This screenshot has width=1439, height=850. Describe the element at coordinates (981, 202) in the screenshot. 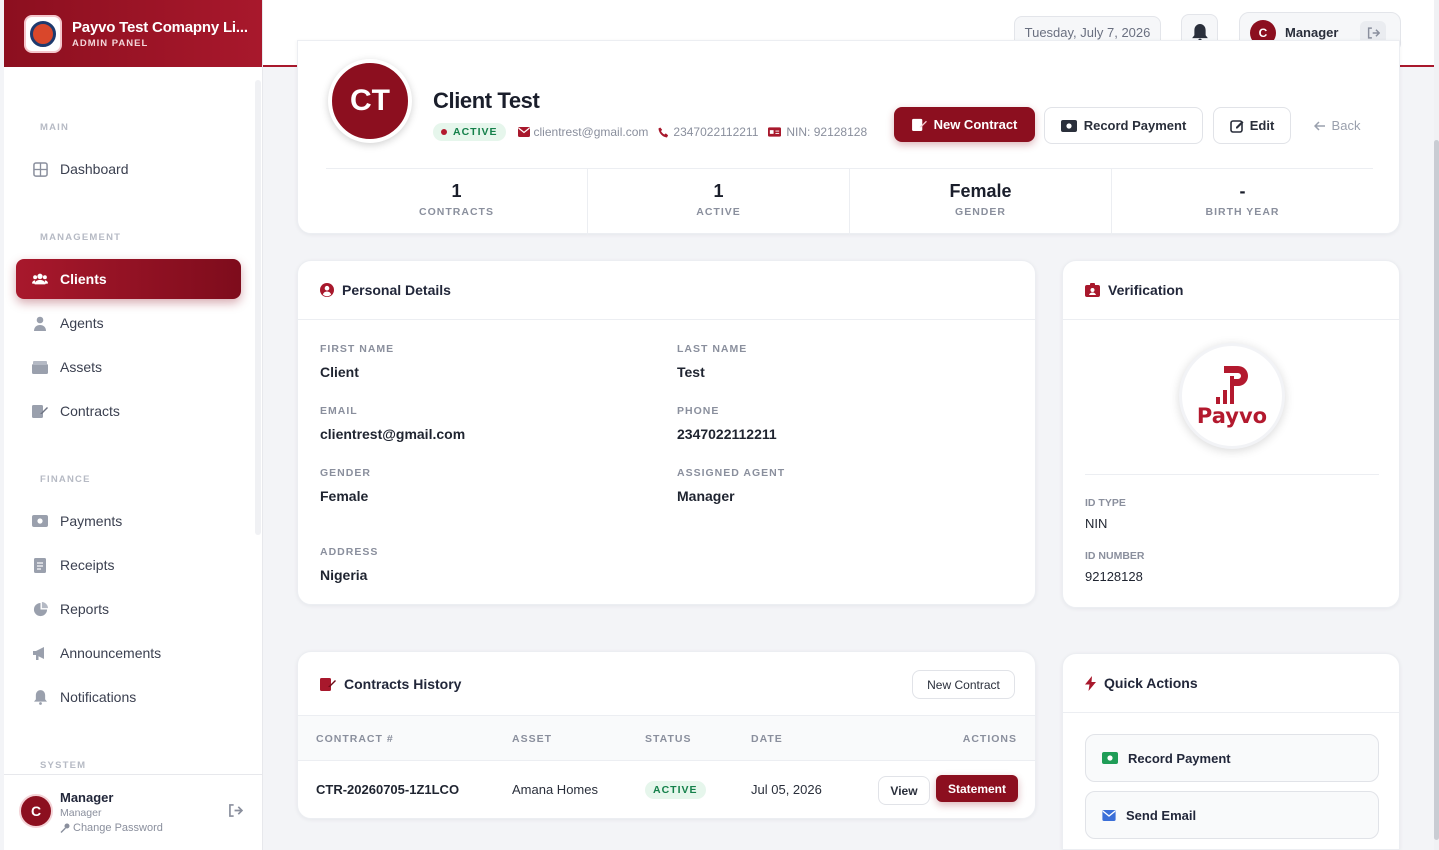

I see `stat-gender: Female GENDER` at that location.